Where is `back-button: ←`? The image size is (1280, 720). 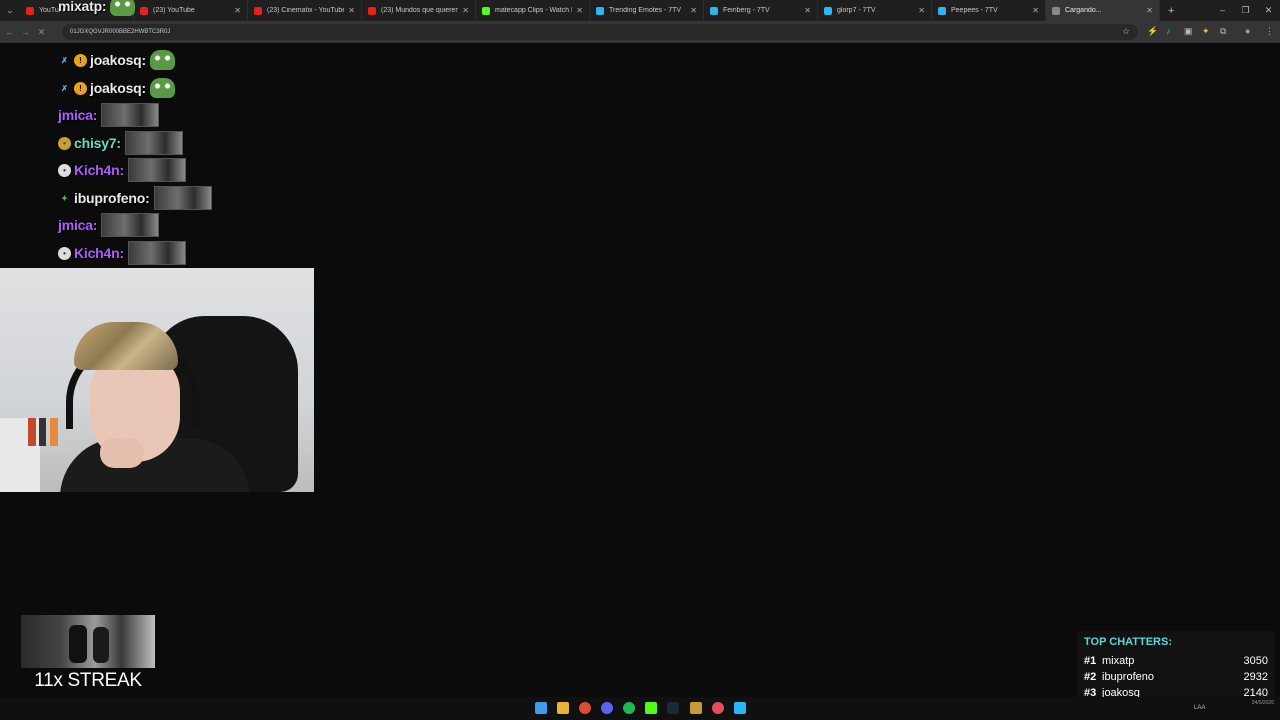
back-button: ← is located at coordinates (9, 32).